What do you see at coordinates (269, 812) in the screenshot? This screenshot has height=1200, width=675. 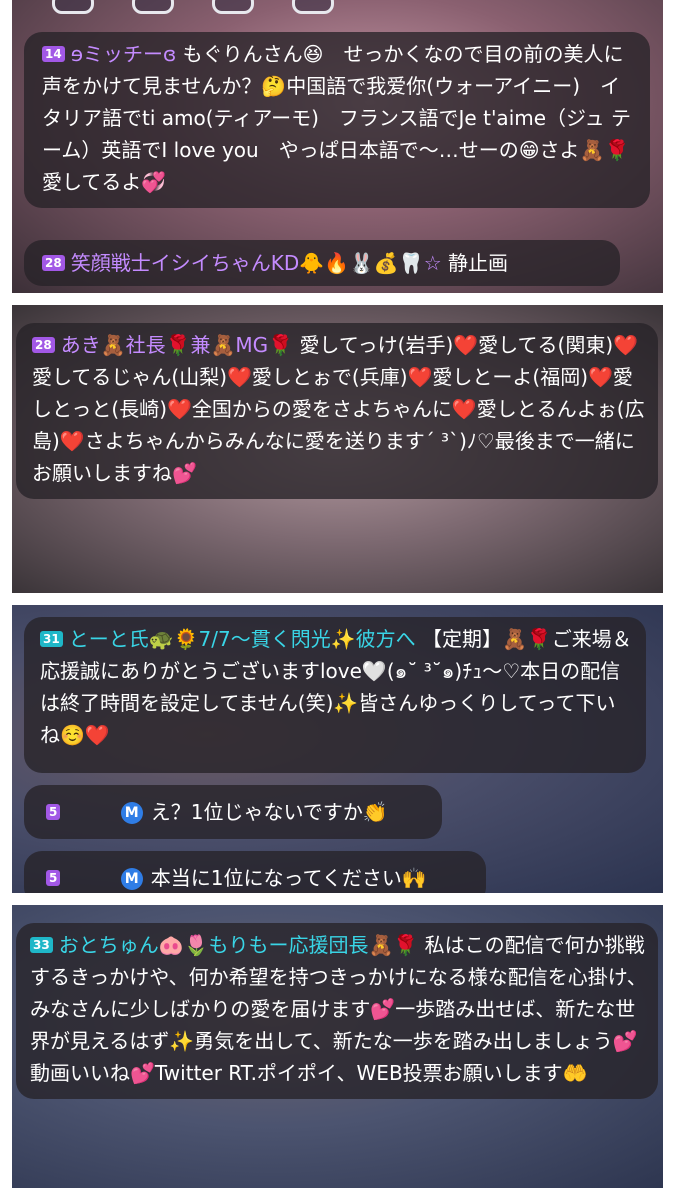 I see `comment-text: え？1位じゃないですか👏` at bounding box center [269, 812].